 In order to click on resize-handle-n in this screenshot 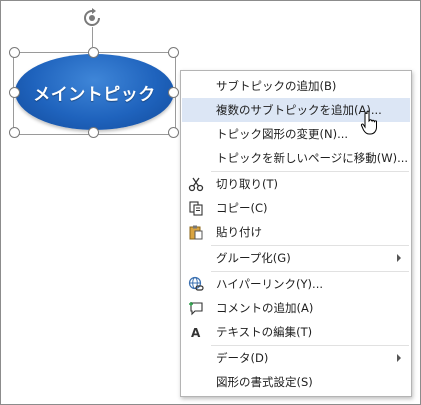, I will do `click(93, 52)`.